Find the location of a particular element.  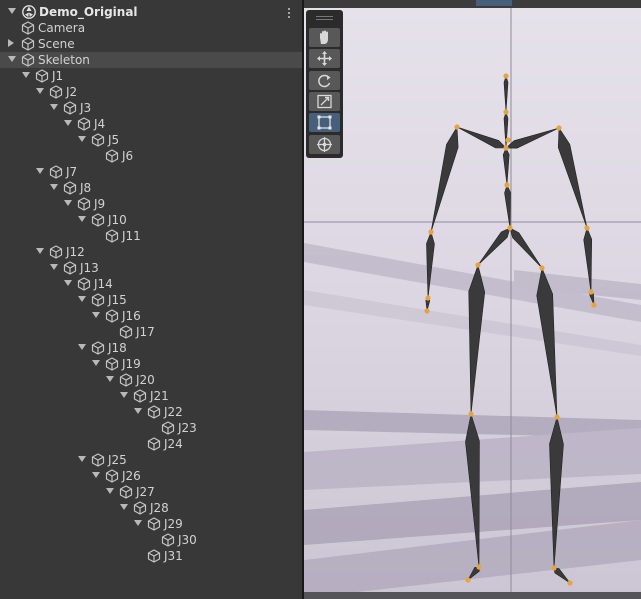

rect-tool-button is located at coordinates (324, 123).